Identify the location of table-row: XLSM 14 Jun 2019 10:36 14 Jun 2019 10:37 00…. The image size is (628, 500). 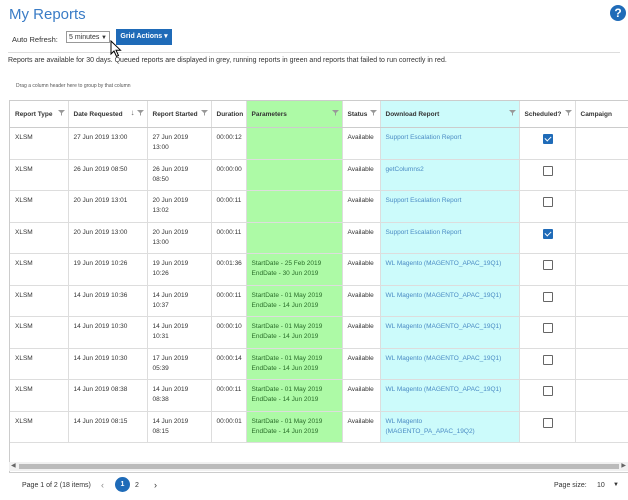
(319, 301).